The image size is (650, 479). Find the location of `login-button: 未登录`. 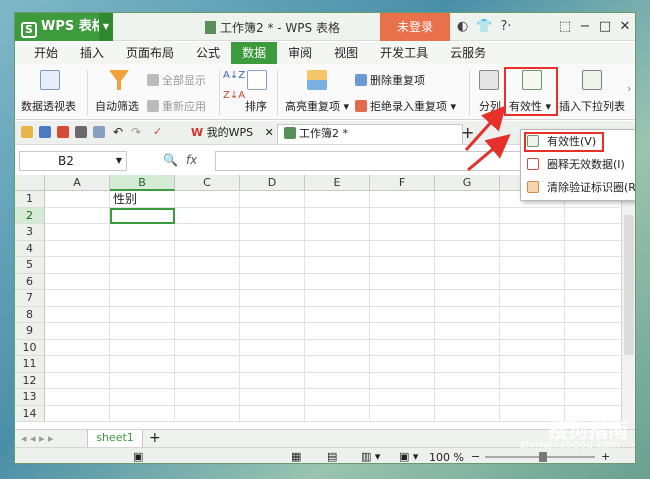

login-button: 未登录 is located at coordinates (415, 27).